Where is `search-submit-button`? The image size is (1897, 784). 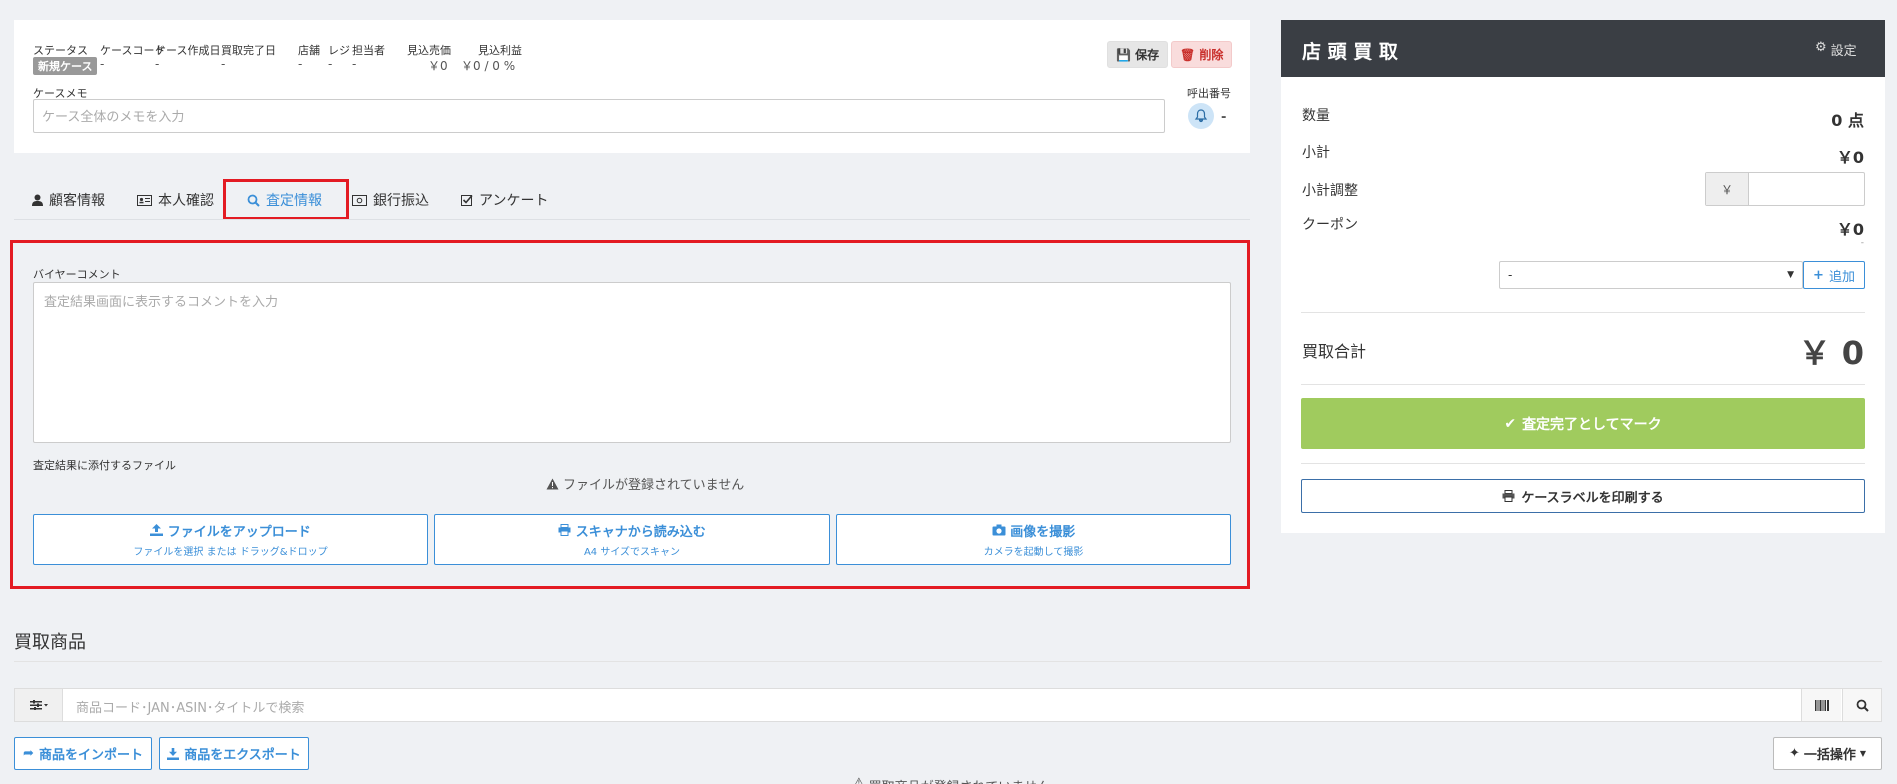
search-submit-button is located at coordinates (1861, 705).